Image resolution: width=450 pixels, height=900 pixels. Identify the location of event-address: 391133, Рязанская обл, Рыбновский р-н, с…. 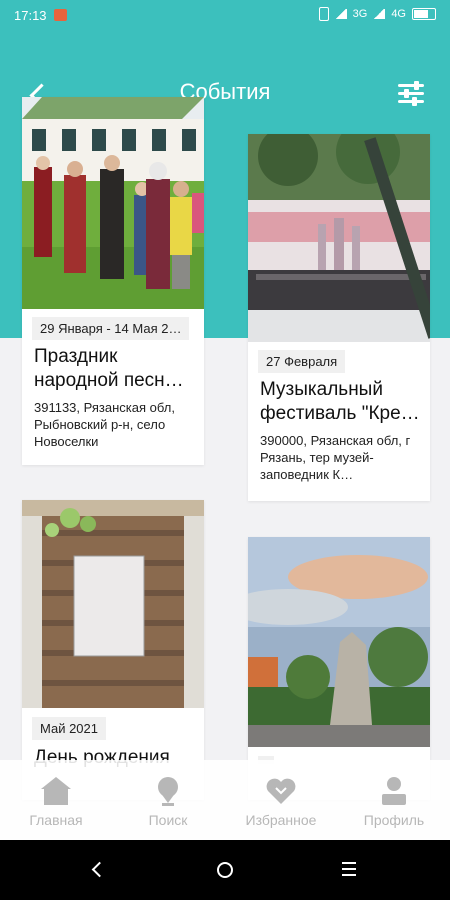
(104, 424).